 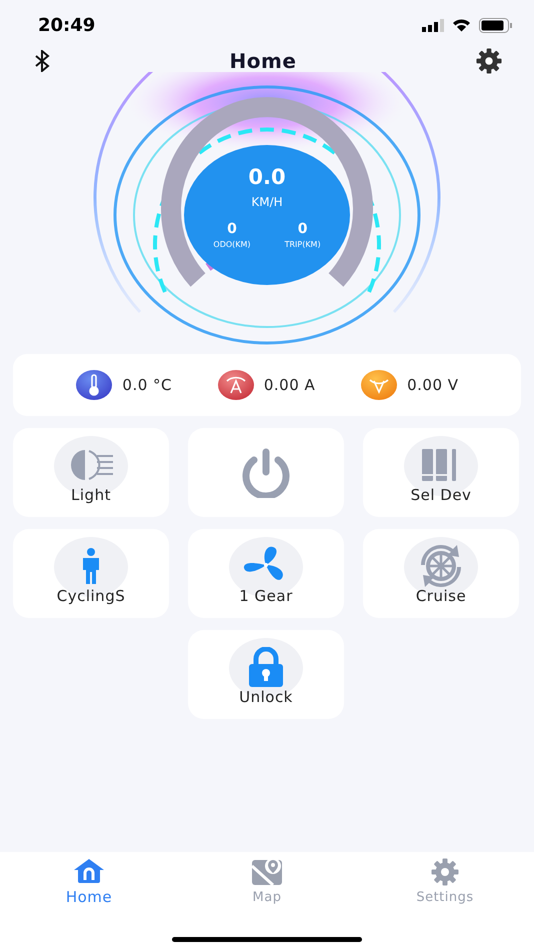 What do you see at coordinates (147, 385) in the screenshot?
I see `sensor-reading: 0.0 °C` at bounding box center [147, 385].